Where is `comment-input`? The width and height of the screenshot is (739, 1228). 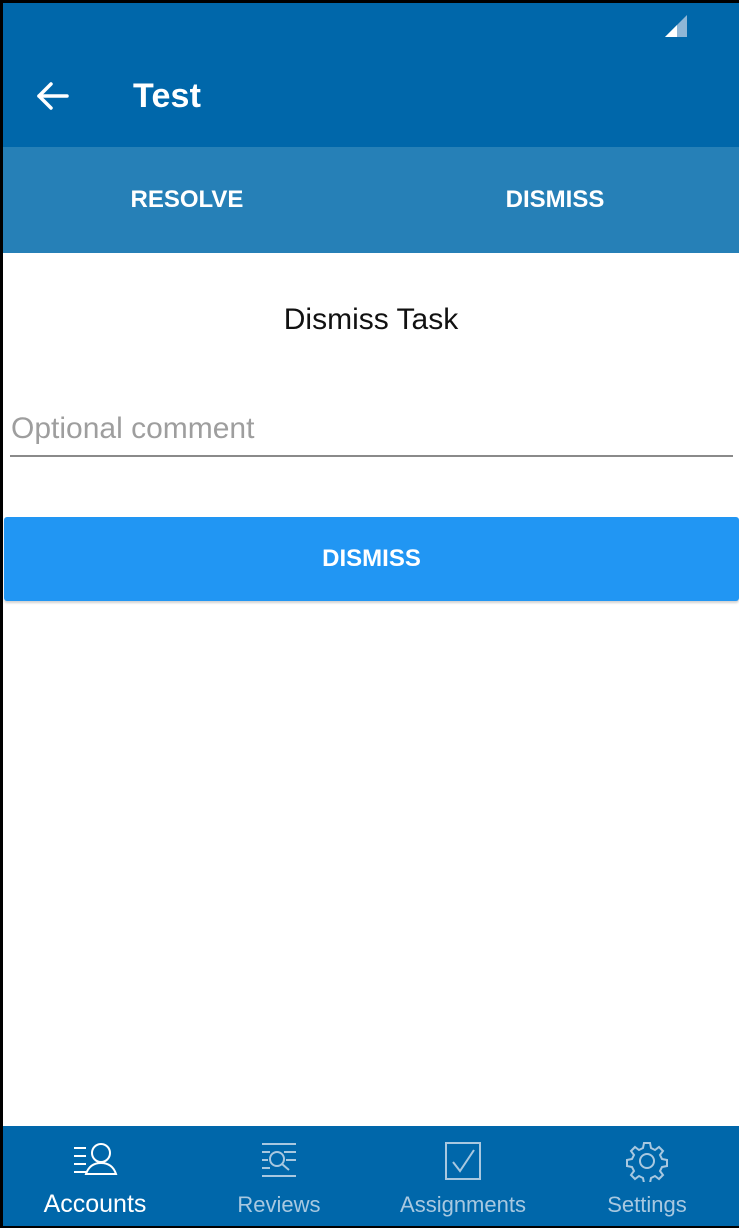
comment-input is located at coordinates (371, 432).